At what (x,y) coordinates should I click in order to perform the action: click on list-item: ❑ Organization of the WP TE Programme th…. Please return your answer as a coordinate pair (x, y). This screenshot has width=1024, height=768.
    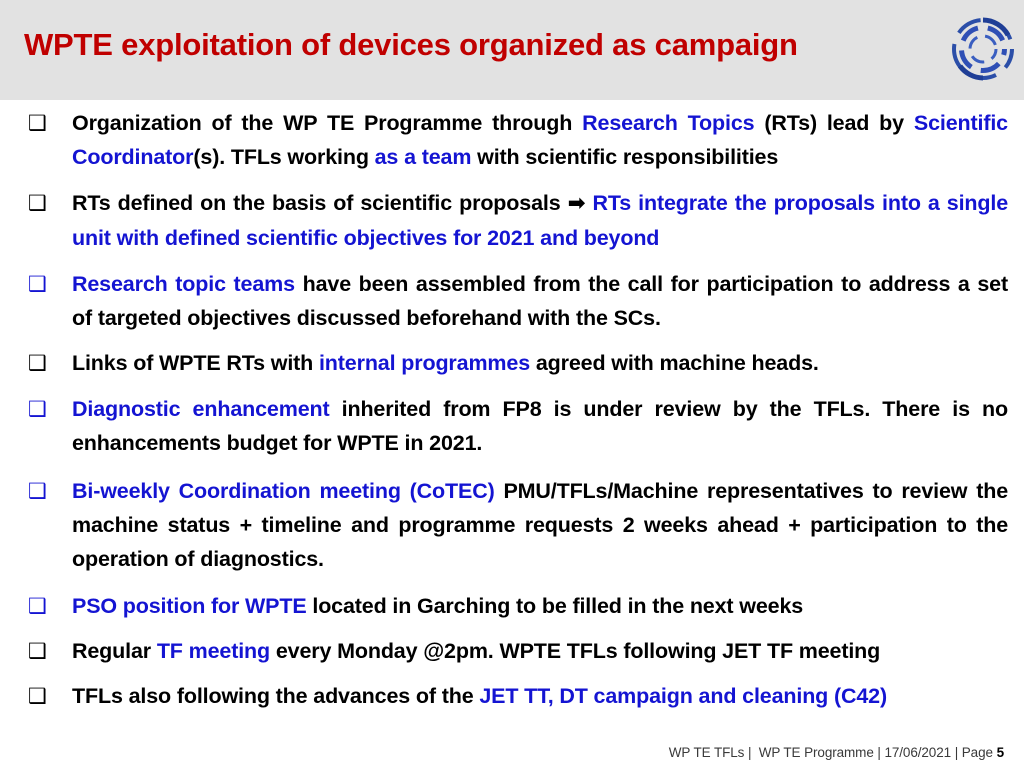
    Looking at the image, I should click on (512, 140).